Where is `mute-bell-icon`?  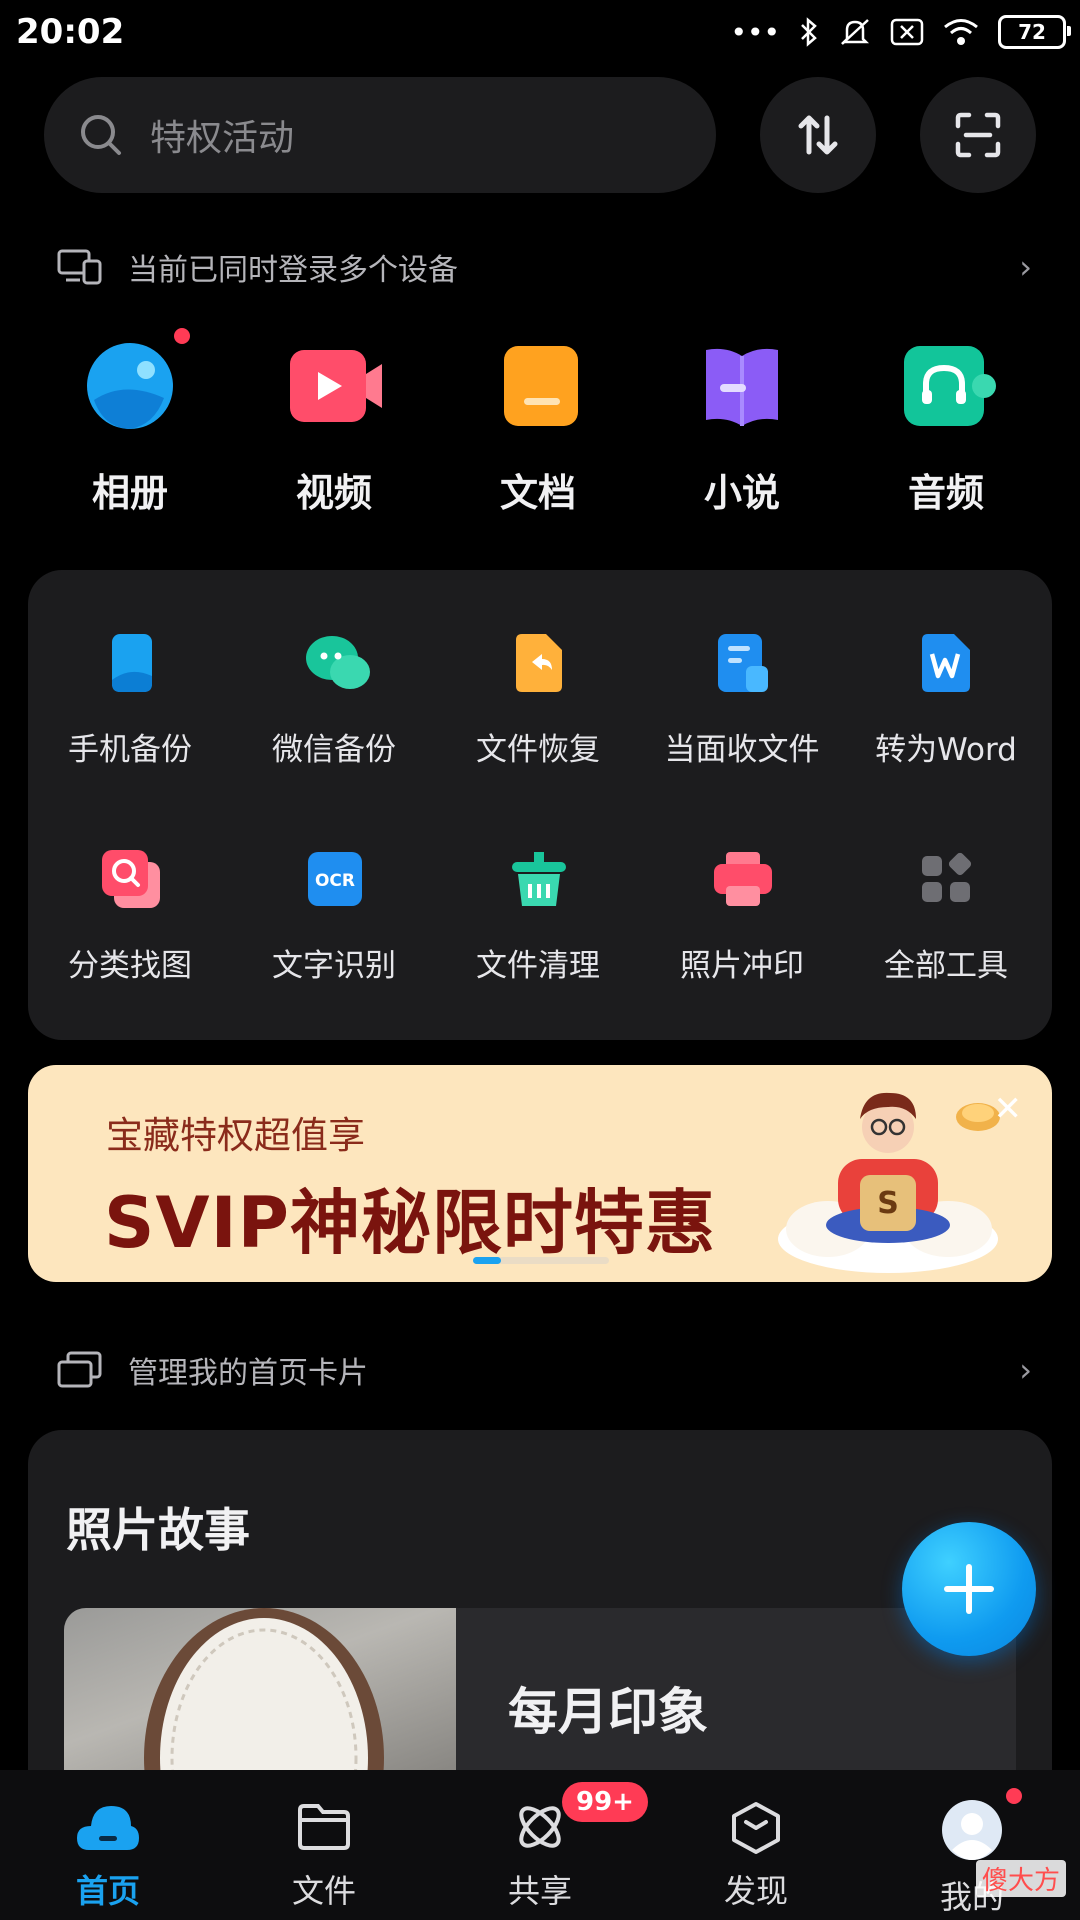 mute-bell-icon is located at coordinates (855, 32).